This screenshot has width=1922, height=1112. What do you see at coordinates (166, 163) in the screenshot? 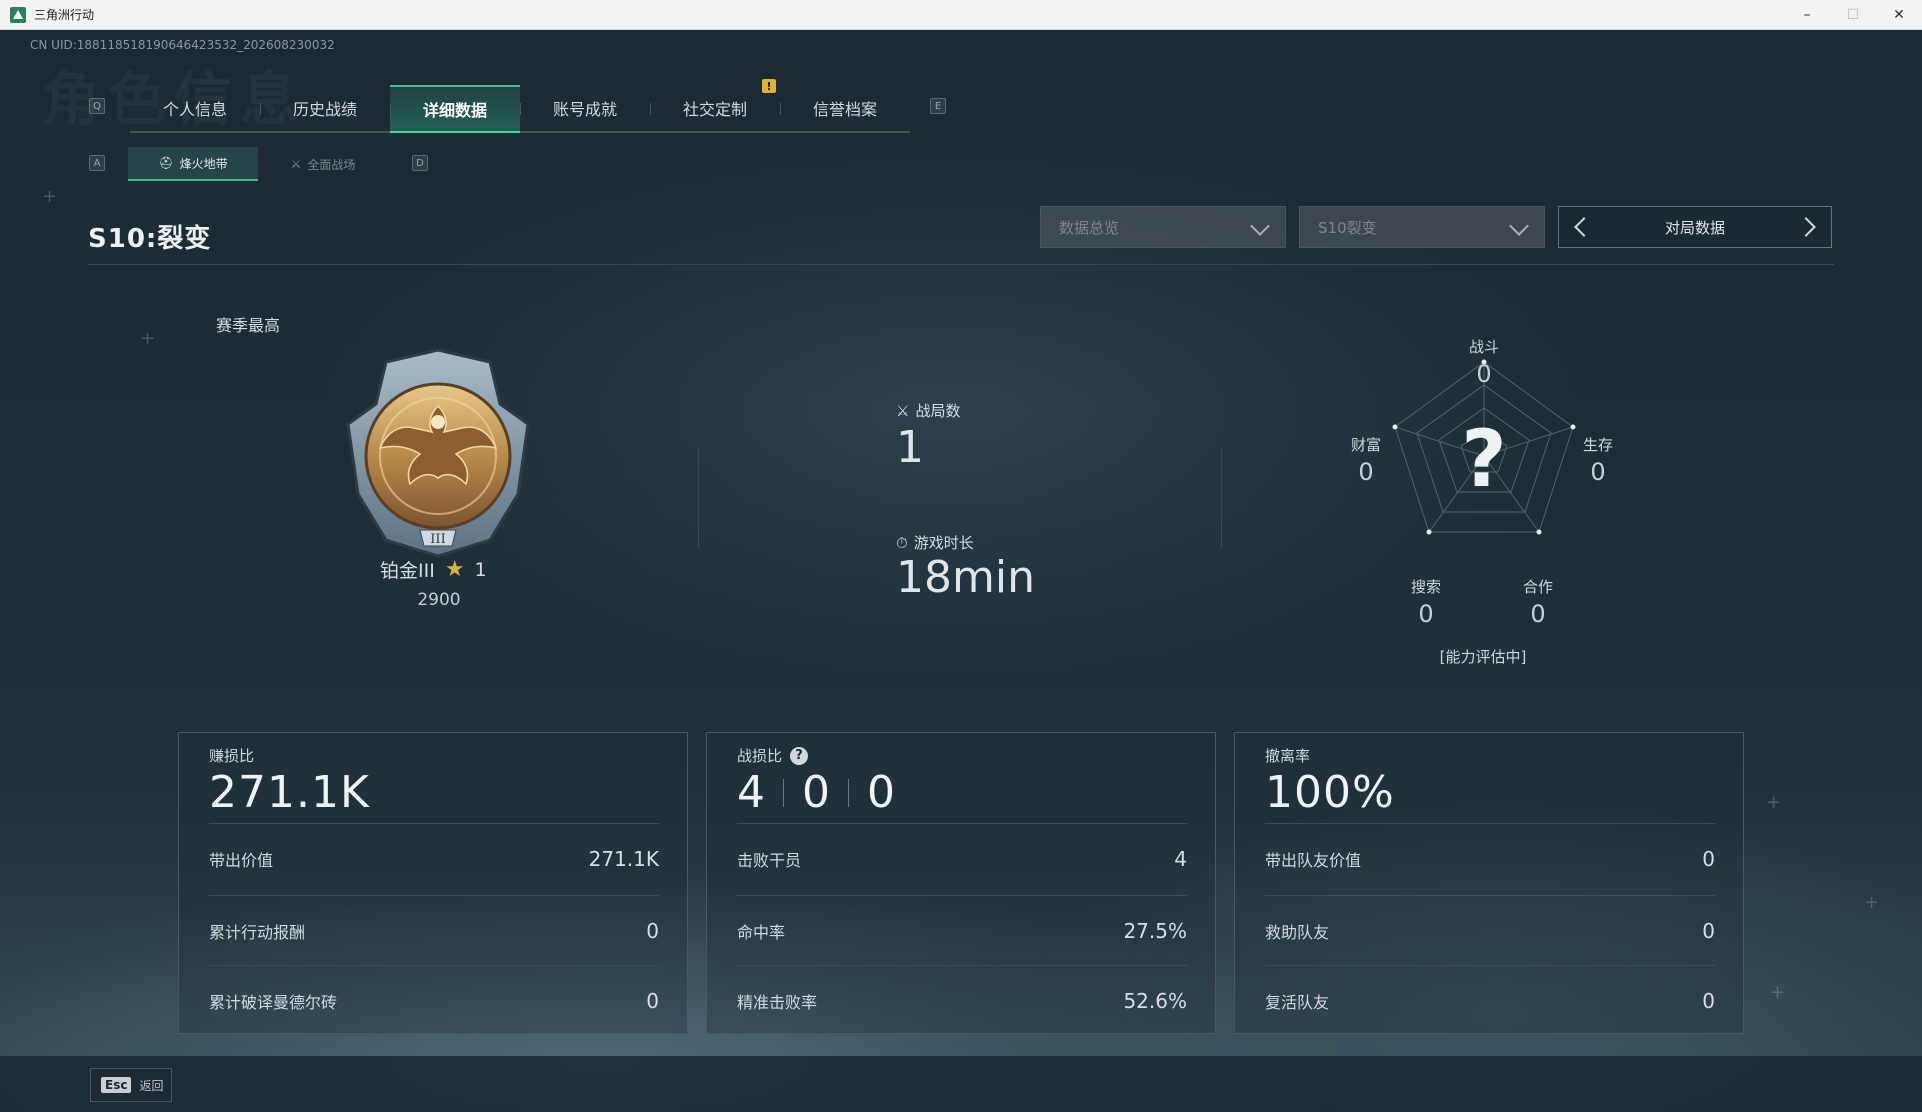
I see `helmet-icon: ⛑` at bounding box center [166, 163].